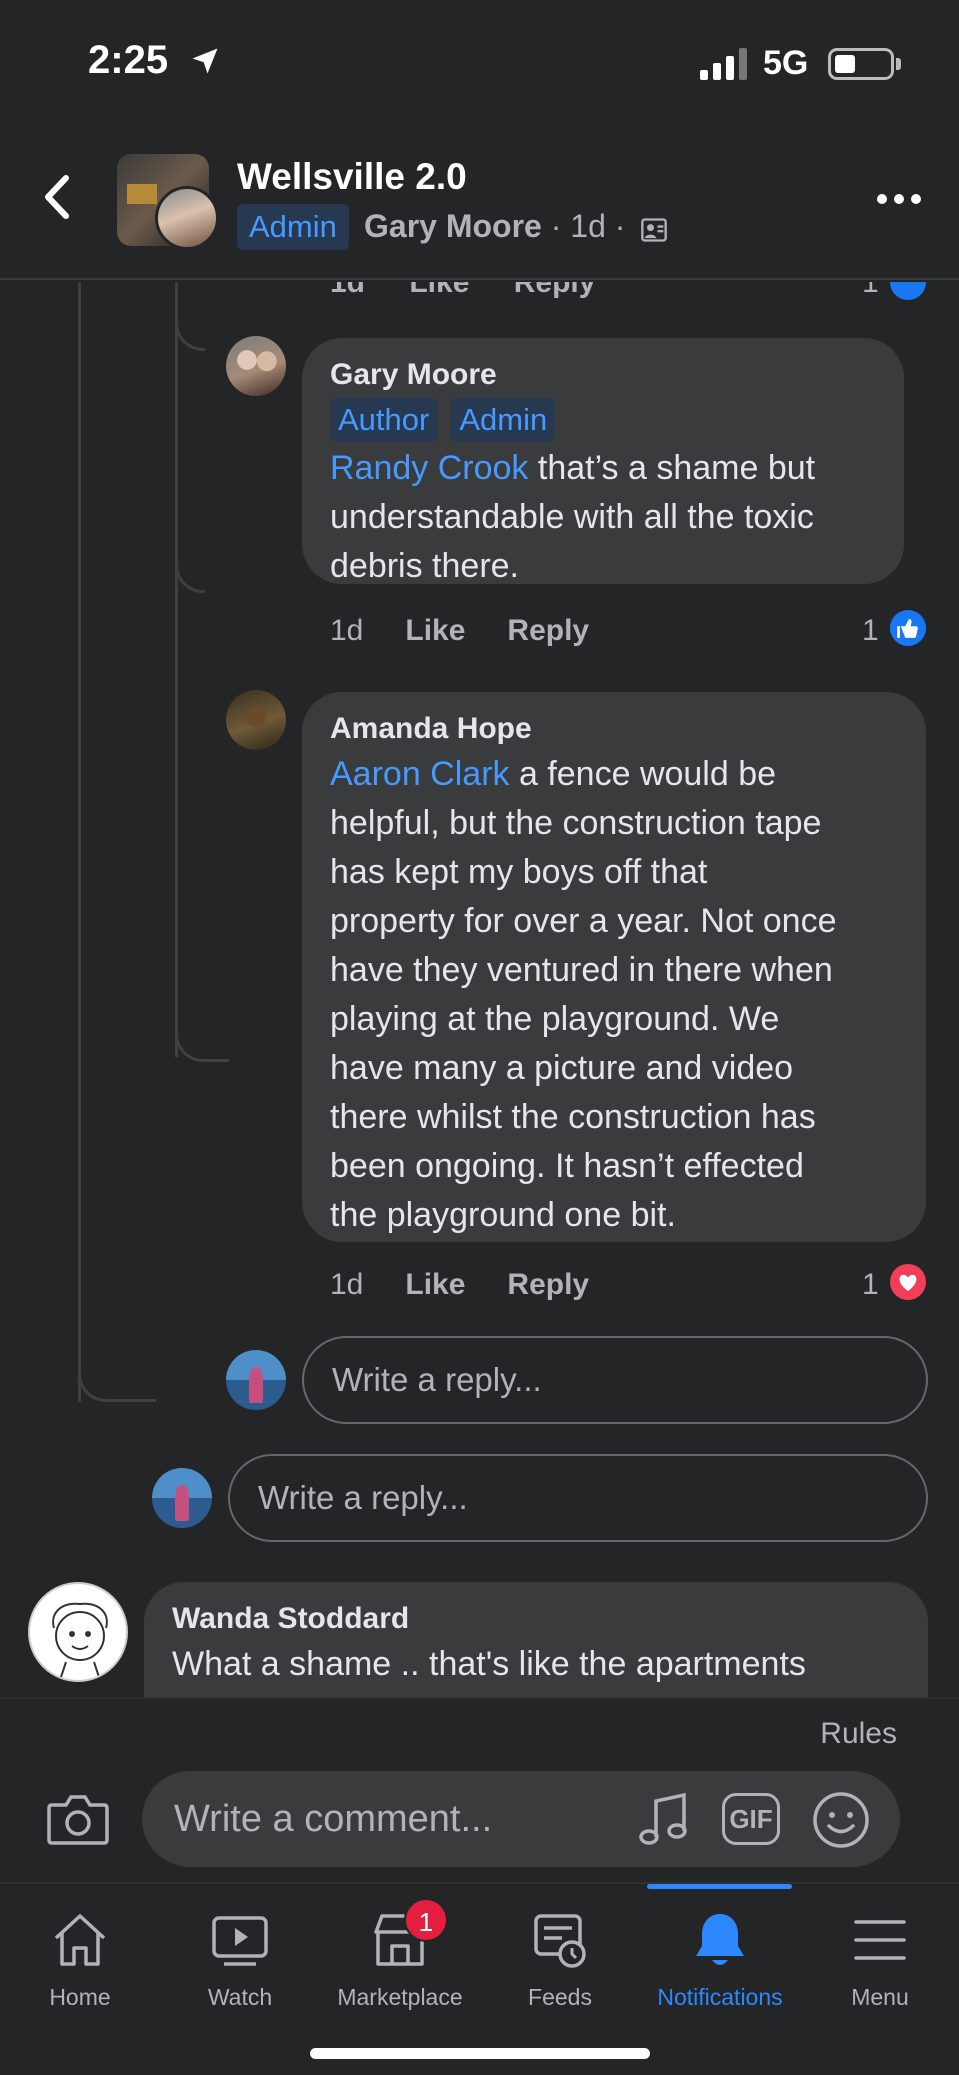 The height and width of the screenshot is (2075, 959). I want to click on status-bar: 2:25 5G, so click(479, 65).